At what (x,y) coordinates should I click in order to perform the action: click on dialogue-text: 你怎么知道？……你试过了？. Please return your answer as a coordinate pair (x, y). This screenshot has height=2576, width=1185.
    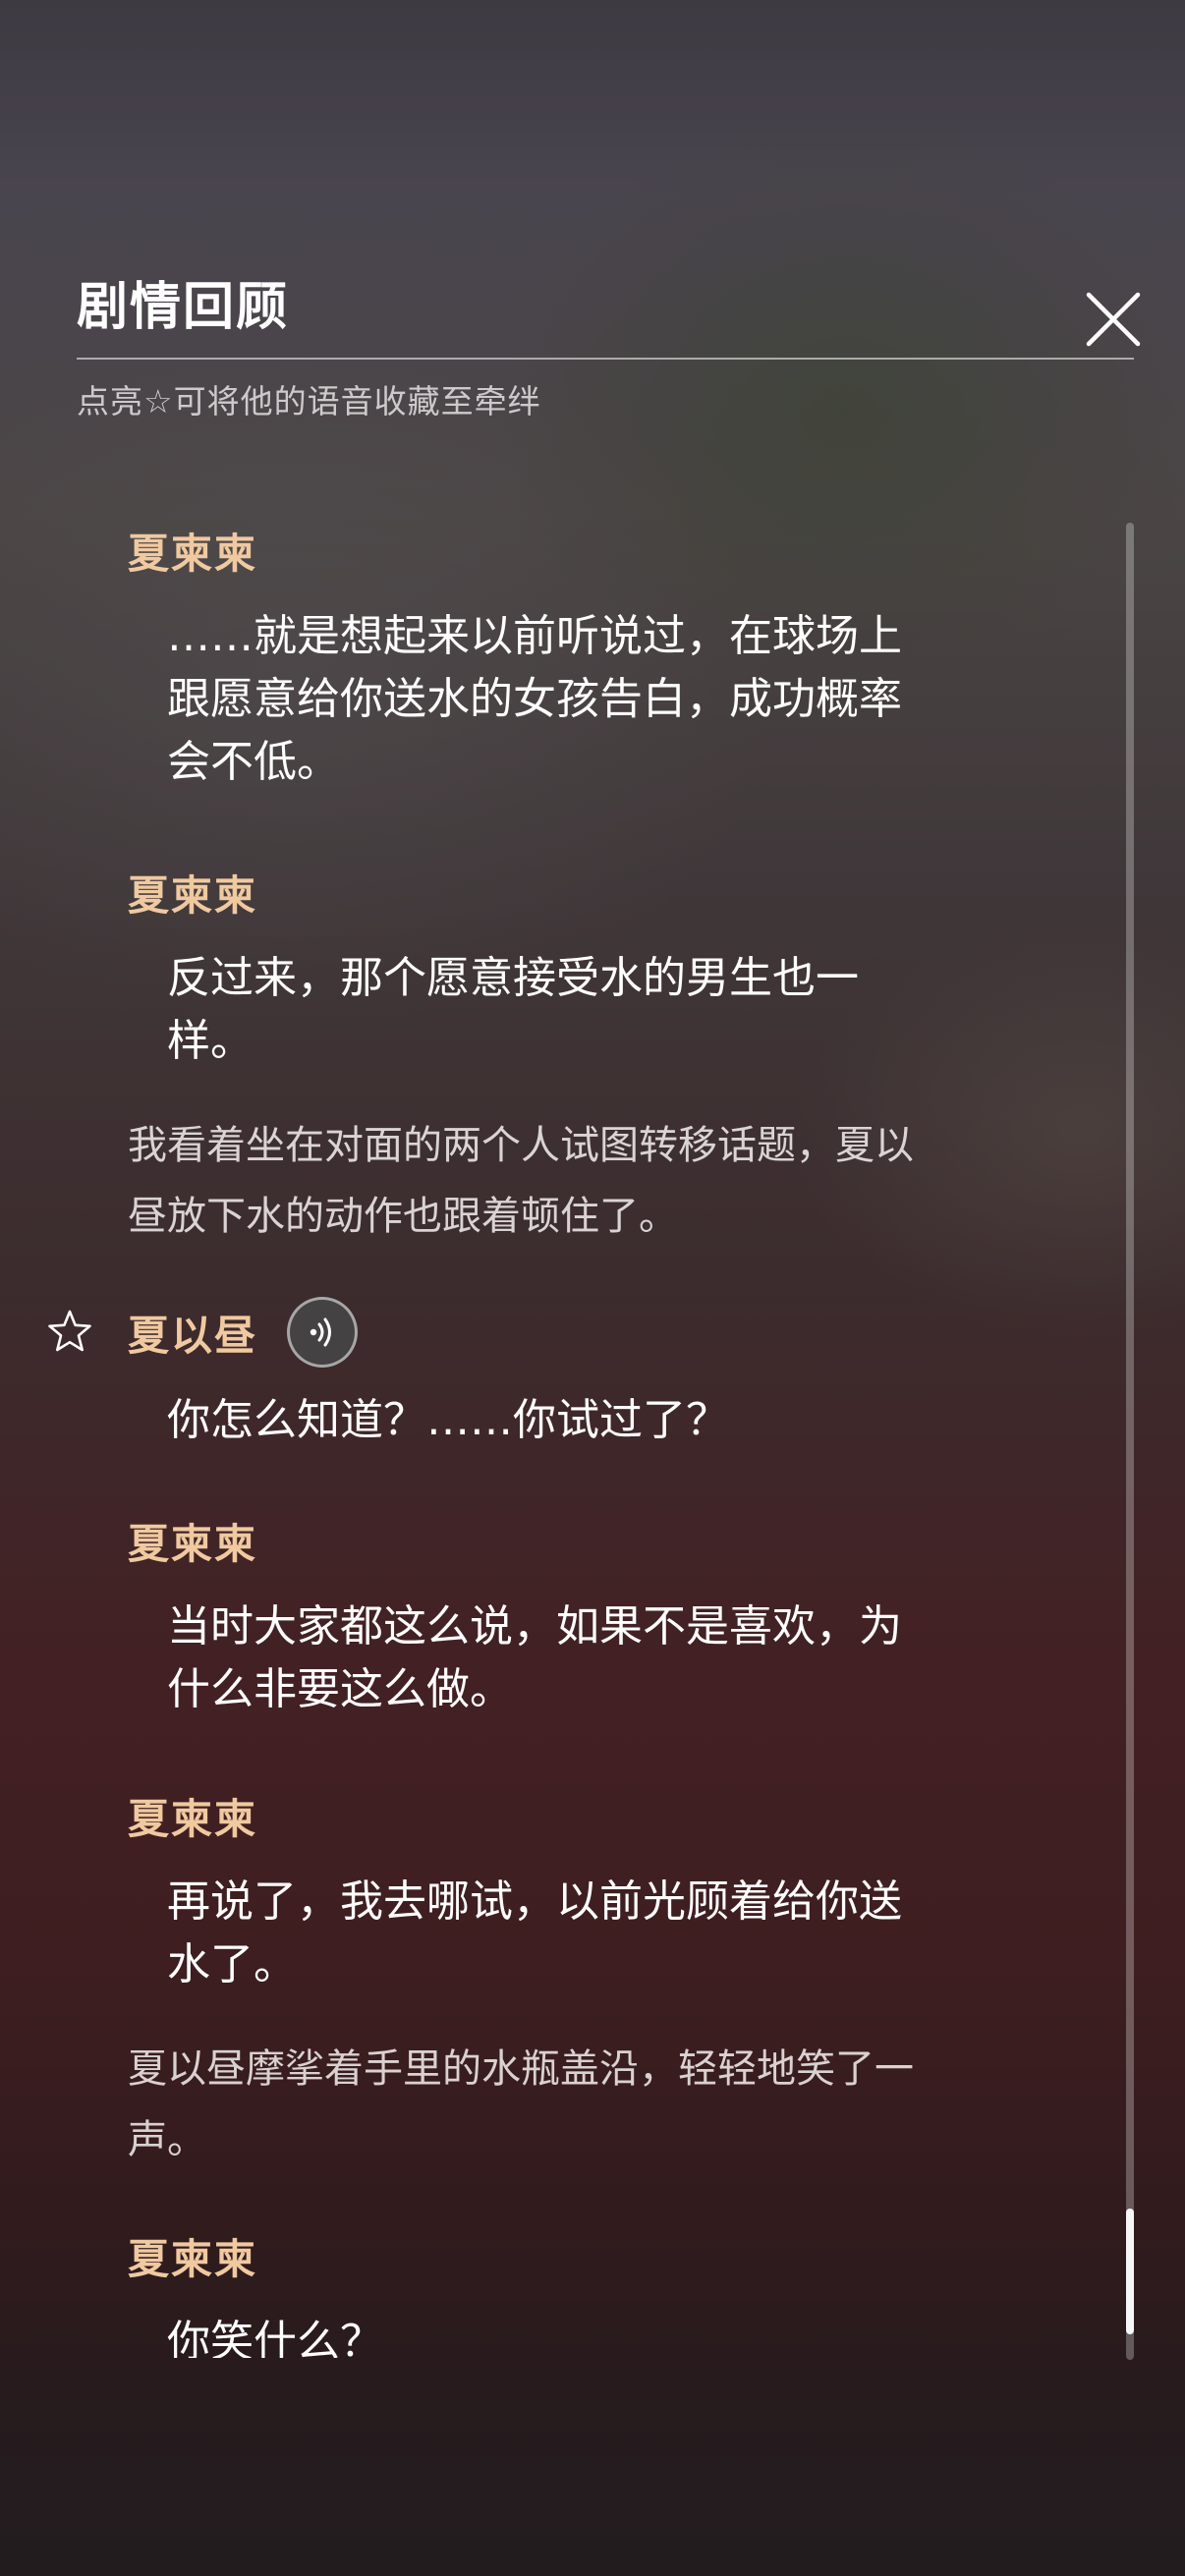
    Looking at the image, I should click on (600, 1420).